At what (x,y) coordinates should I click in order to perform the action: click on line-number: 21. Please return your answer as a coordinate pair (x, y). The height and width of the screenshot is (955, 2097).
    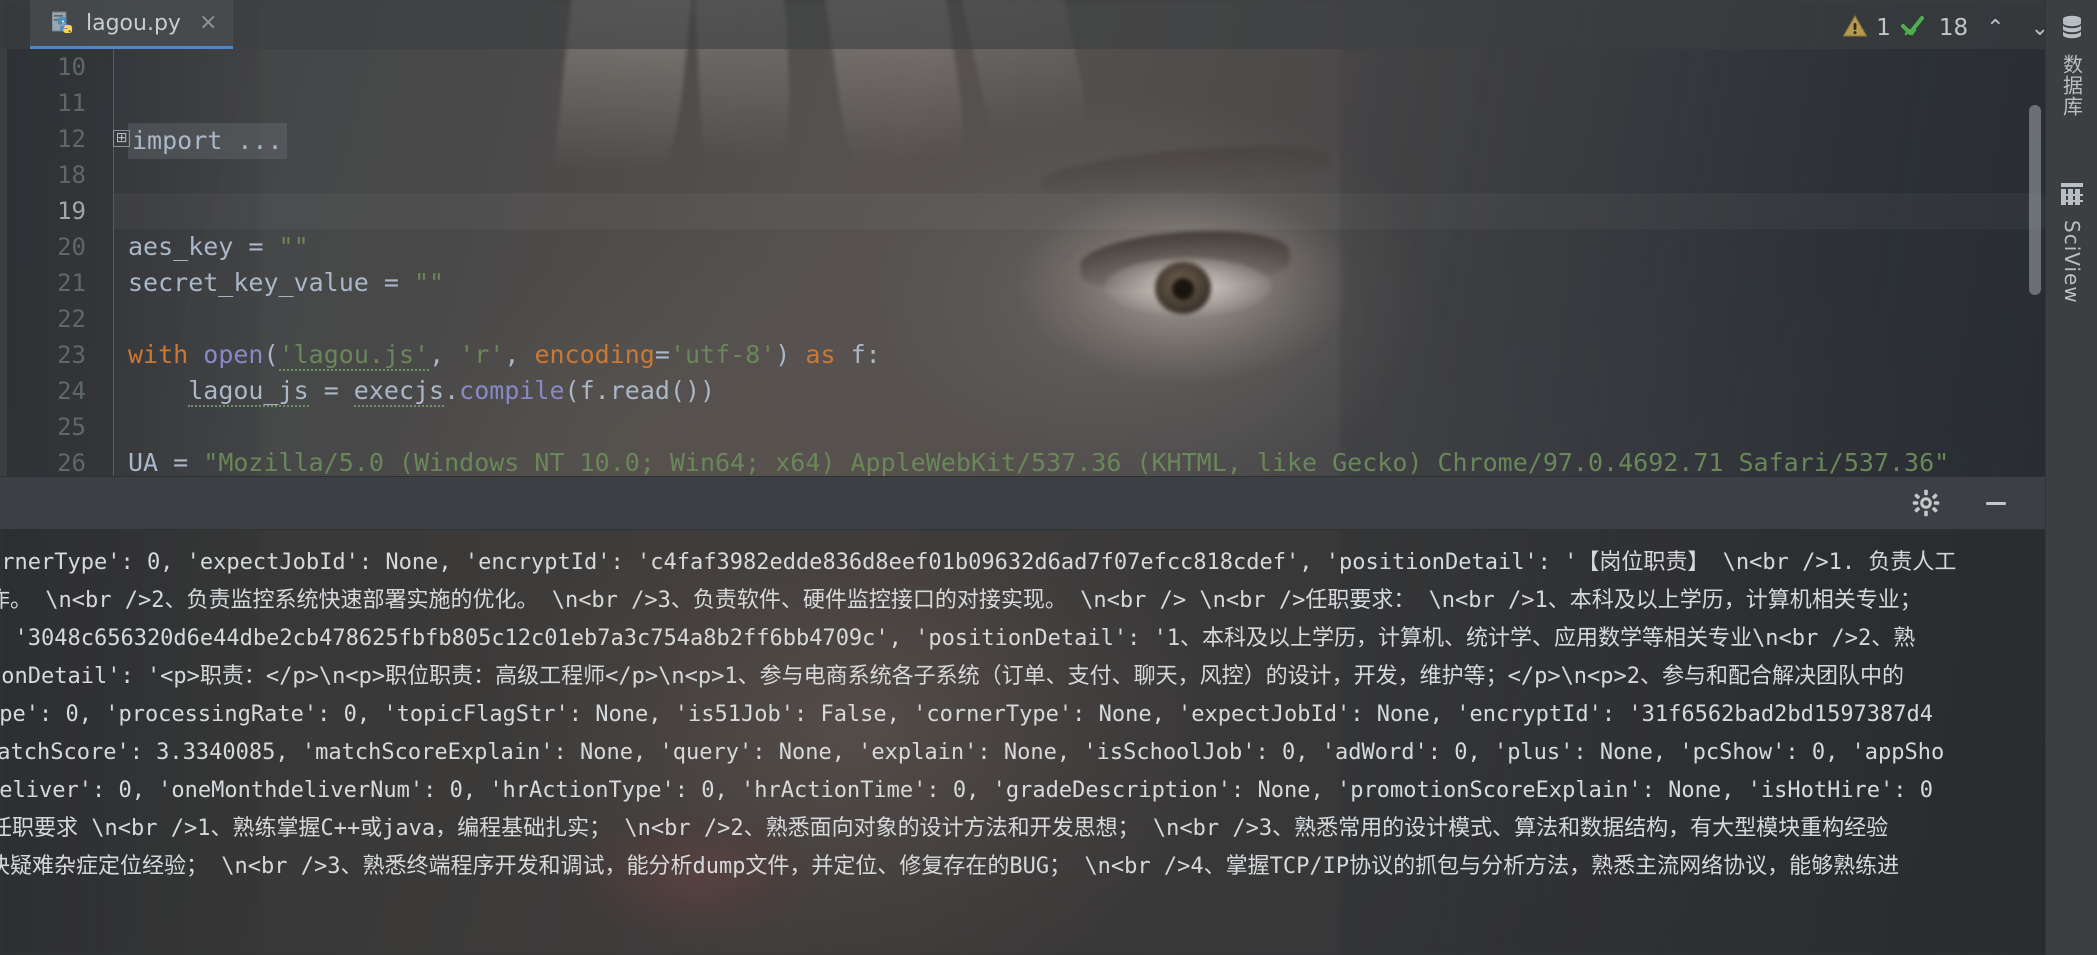
    Looking at the image, I should click on (43, 283).